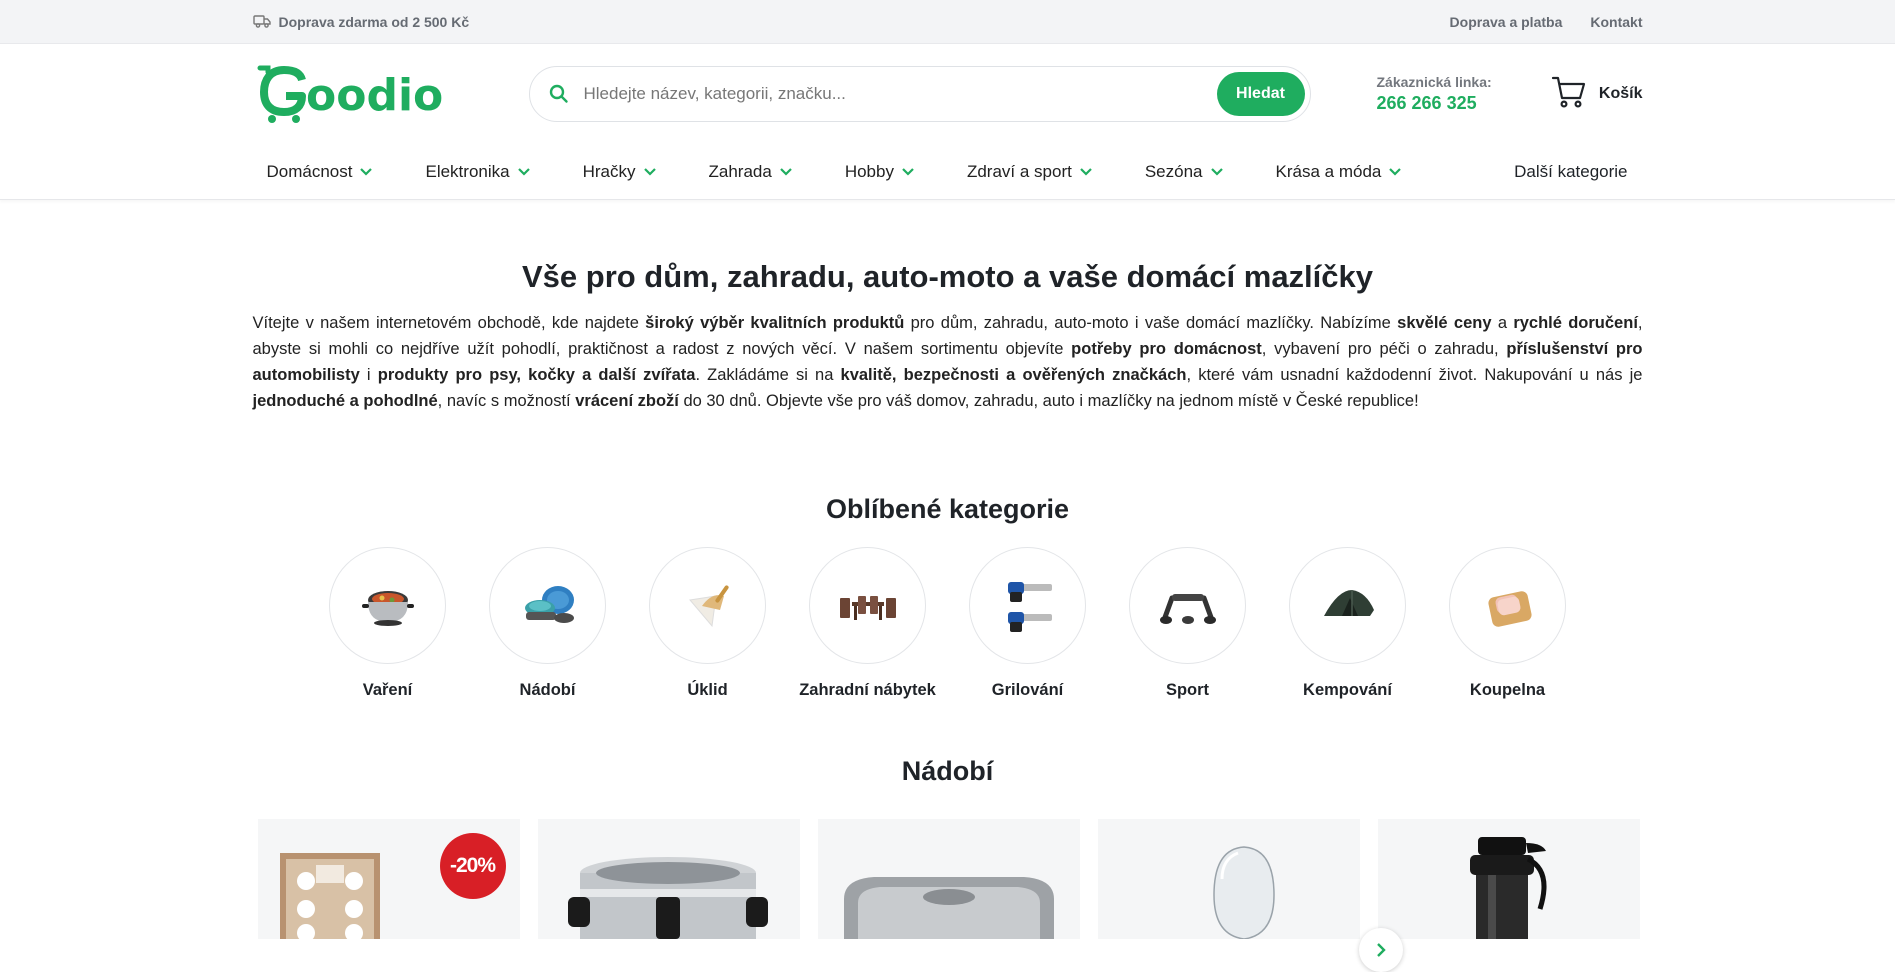  Describe the element at coordinates (775, 323) in the screenshot. I see `intro-highlight: široký výběr kvalitních produktů` at that location.